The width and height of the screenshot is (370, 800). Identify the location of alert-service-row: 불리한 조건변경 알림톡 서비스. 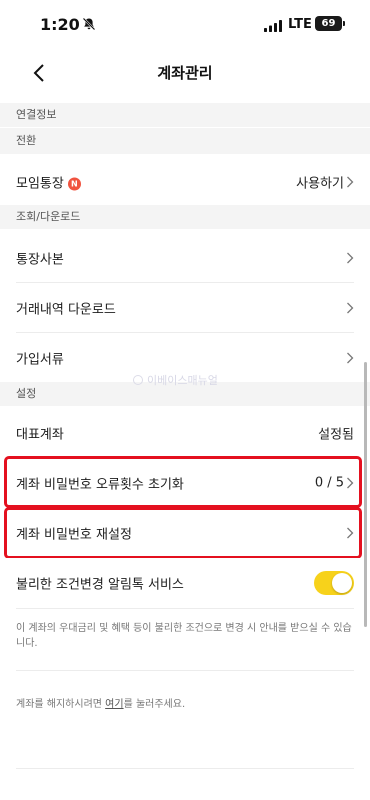
(185, 582).